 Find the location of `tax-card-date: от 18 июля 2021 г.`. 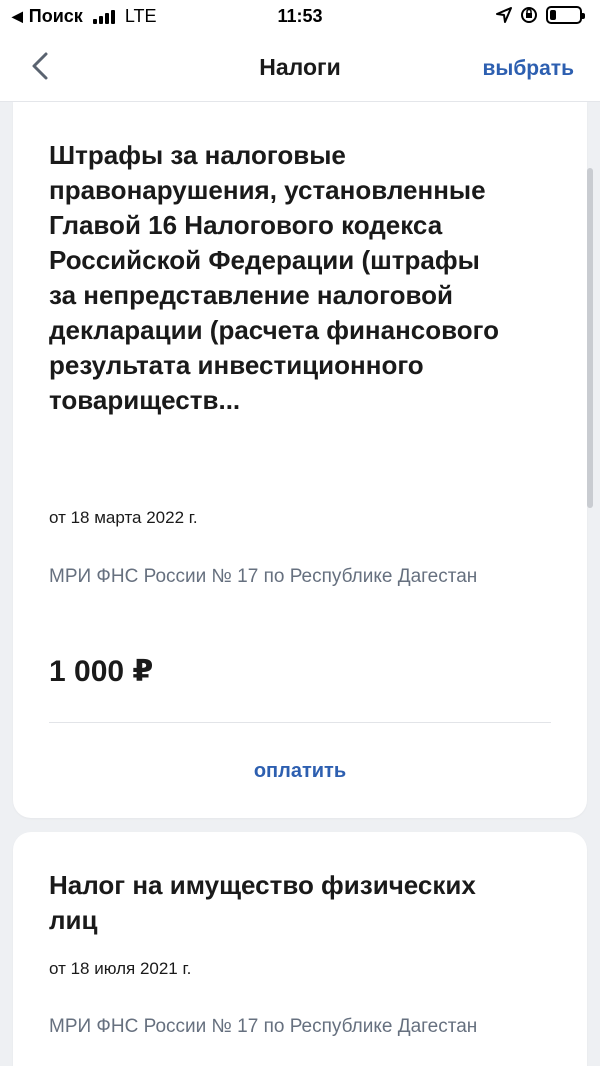

tax-card-date: от 18 июля 2021 г. is located at coordinates (120, 968).